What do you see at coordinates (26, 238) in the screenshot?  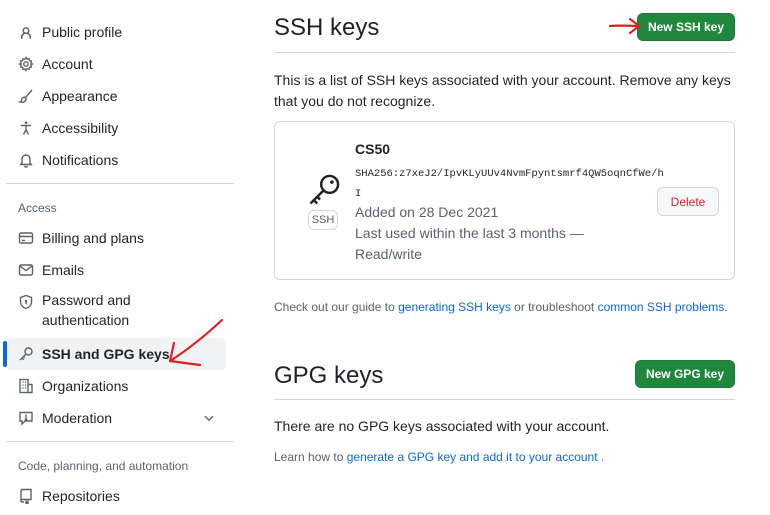 I see `credit-card-icon` at bounding box center [26, 238].